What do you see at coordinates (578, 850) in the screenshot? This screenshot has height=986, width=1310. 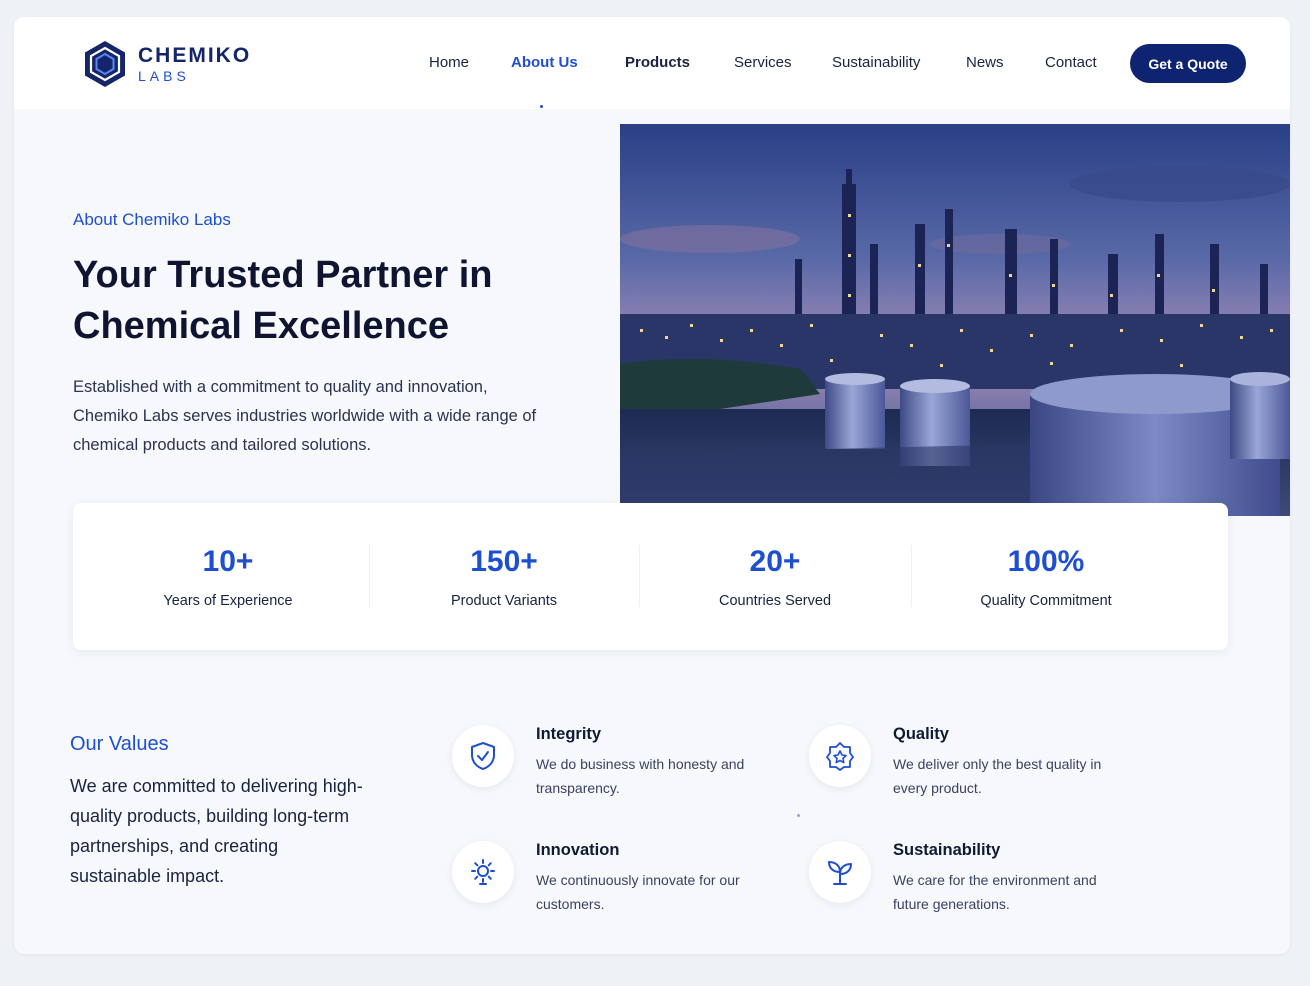 I see `value-title: Innovation` at bounding box center [578, 850].